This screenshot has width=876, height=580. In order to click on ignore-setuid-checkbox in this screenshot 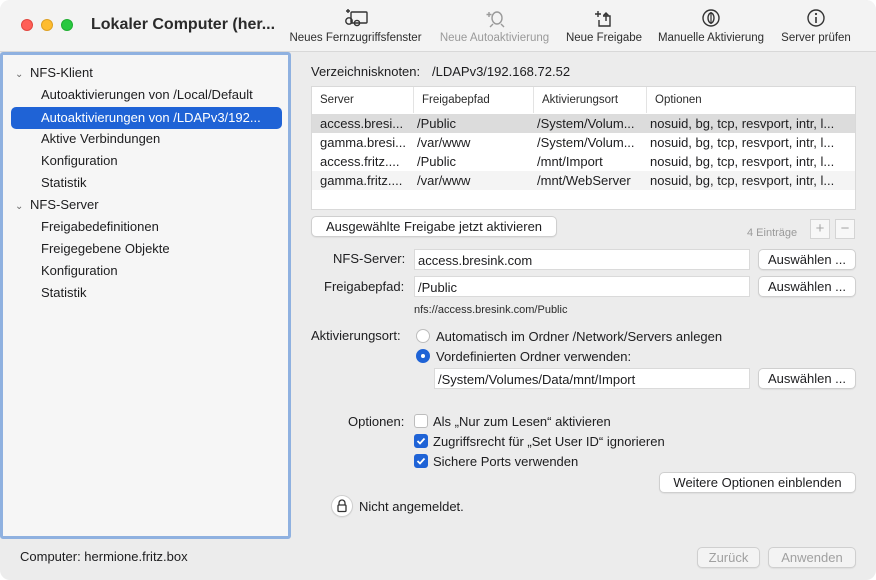, I will do `click(421, 441)`.